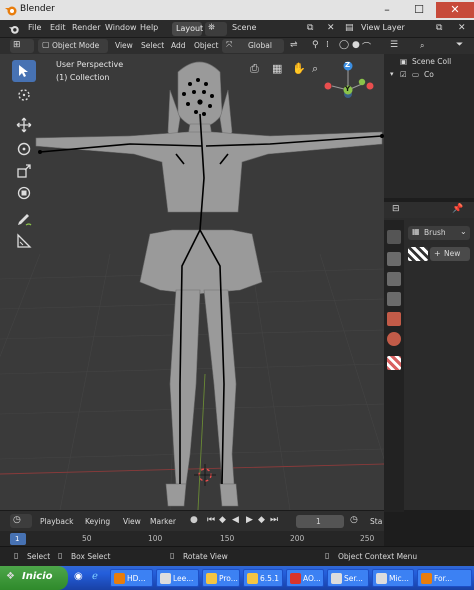 This screenshot has height=590, width=474. Describe the element at coordinates (419, 10) in the screenshot. I see `maximize-button: ☐` at that location.